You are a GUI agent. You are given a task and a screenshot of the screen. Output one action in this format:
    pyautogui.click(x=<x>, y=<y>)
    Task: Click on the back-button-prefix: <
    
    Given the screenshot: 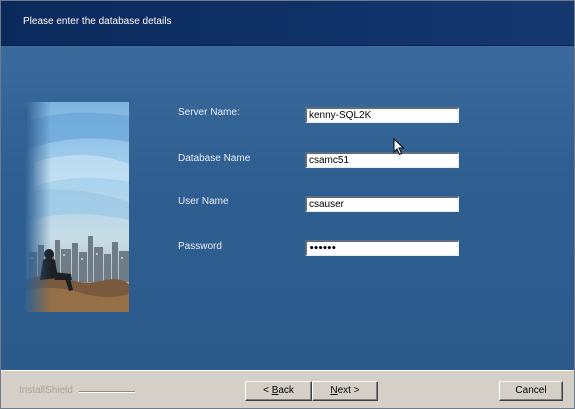 What is the action you would take?
    pyautogui.click(x=267, y=390)
    